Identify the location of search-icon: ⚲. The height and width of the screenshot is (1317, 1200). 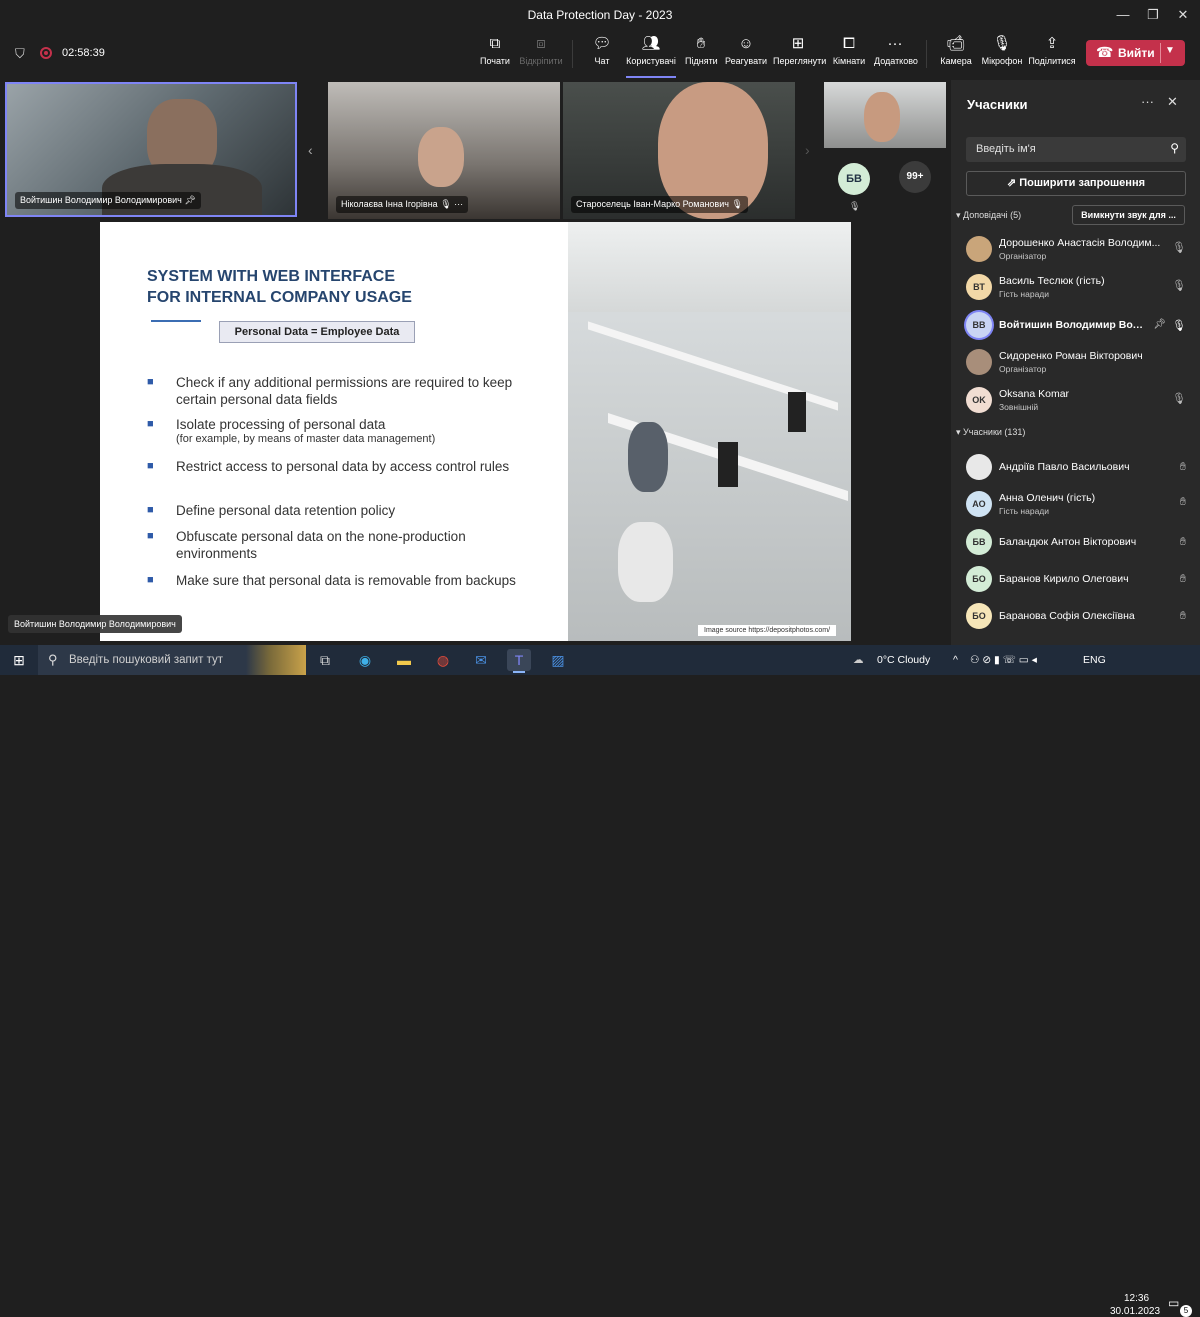
(53, 659).